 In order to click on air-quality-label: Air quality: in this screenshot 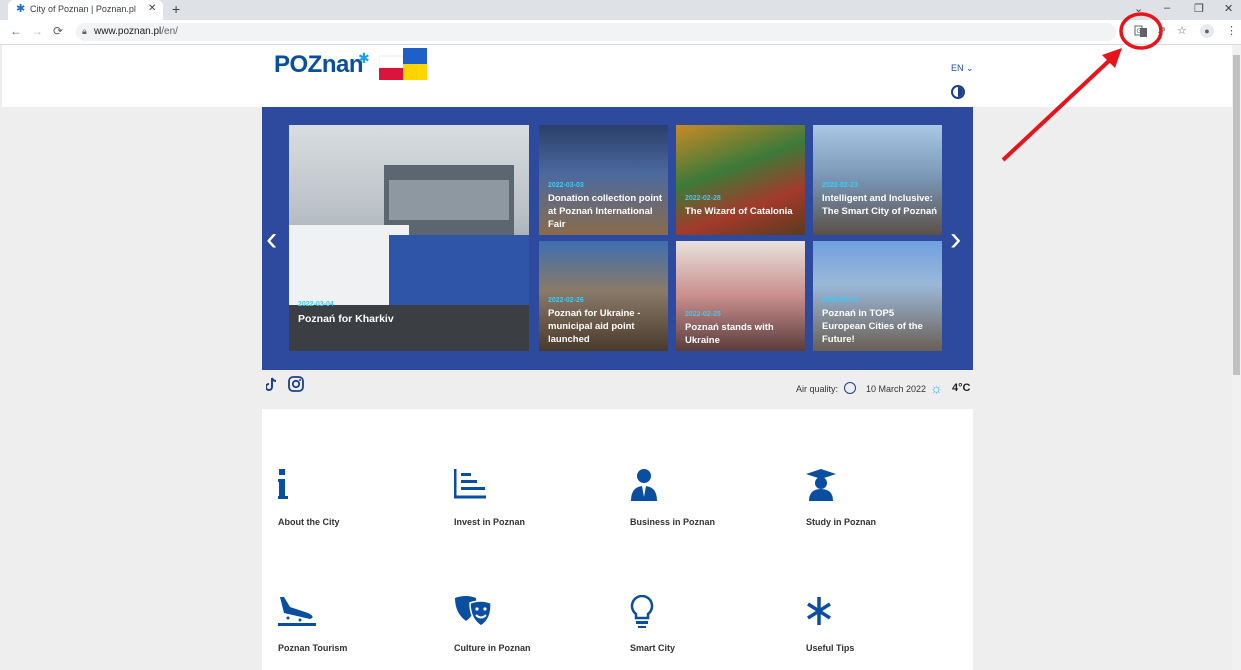, I will do `click(817, 389)`.